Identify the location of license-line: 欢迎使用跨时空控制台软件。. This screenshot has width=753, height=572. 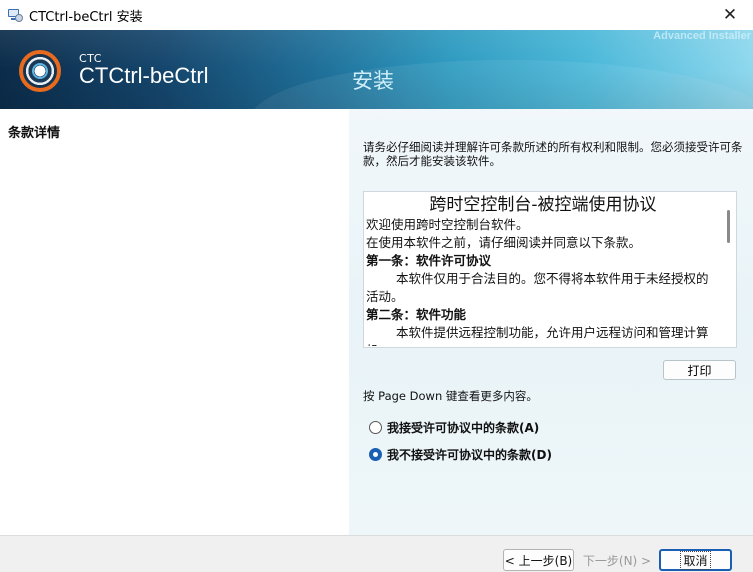
(447, 224).